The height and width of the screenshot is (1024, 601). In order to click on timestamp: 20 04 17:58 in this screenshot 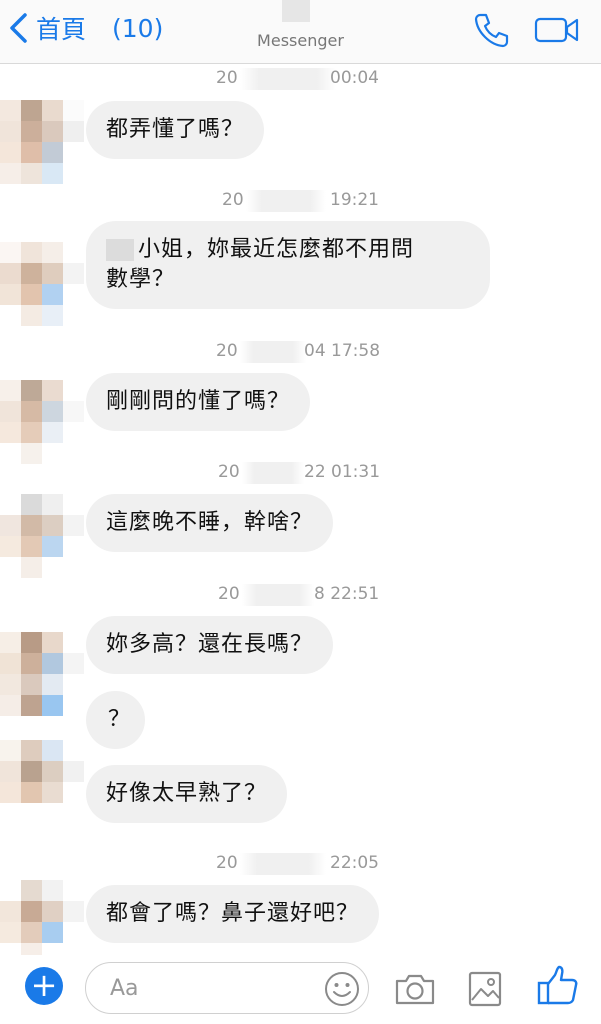, I will do `click(298, 352)`.